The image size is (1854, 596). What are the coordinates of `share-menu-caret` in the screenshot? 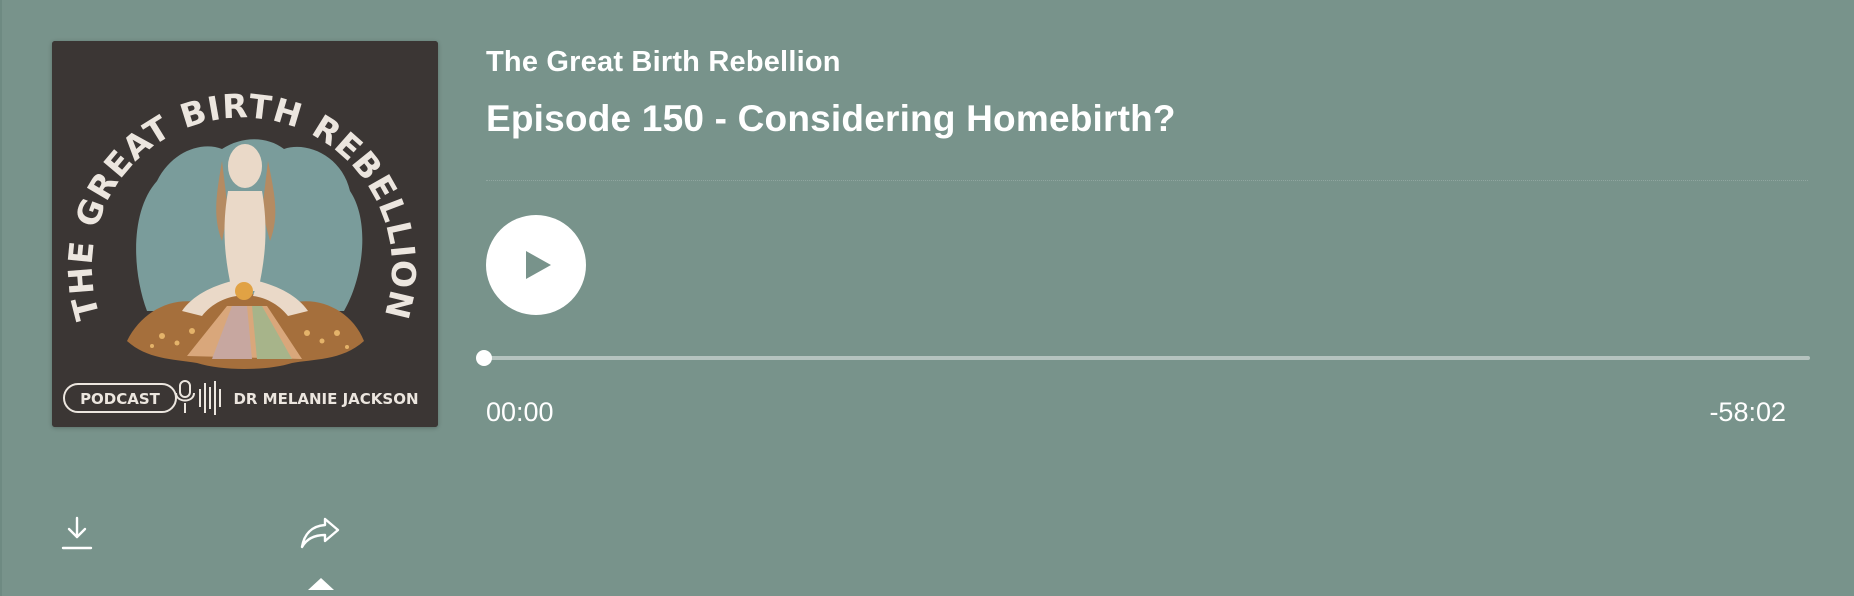 It's located at (321, 584).